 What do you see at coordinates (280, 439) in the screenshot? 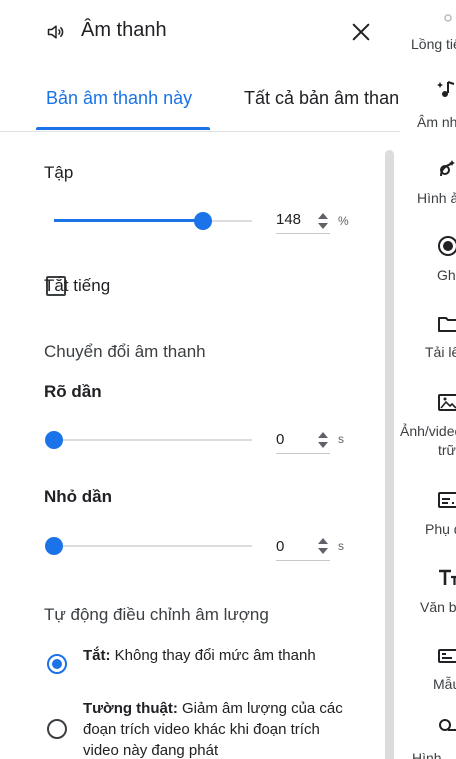
I see `fade-in-value: 0` at bounding box center [280, 439].